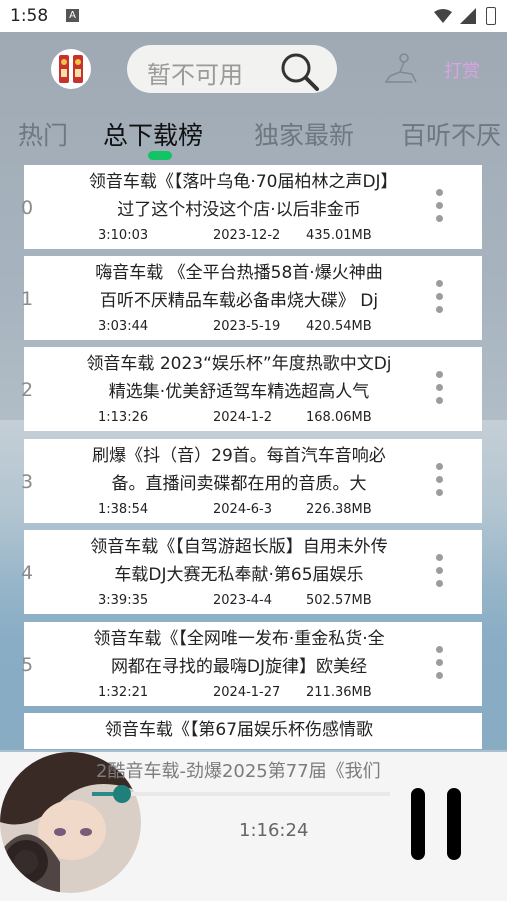 The image size is (507, 901). I want to click on track-index: 5, so click(27, 665).